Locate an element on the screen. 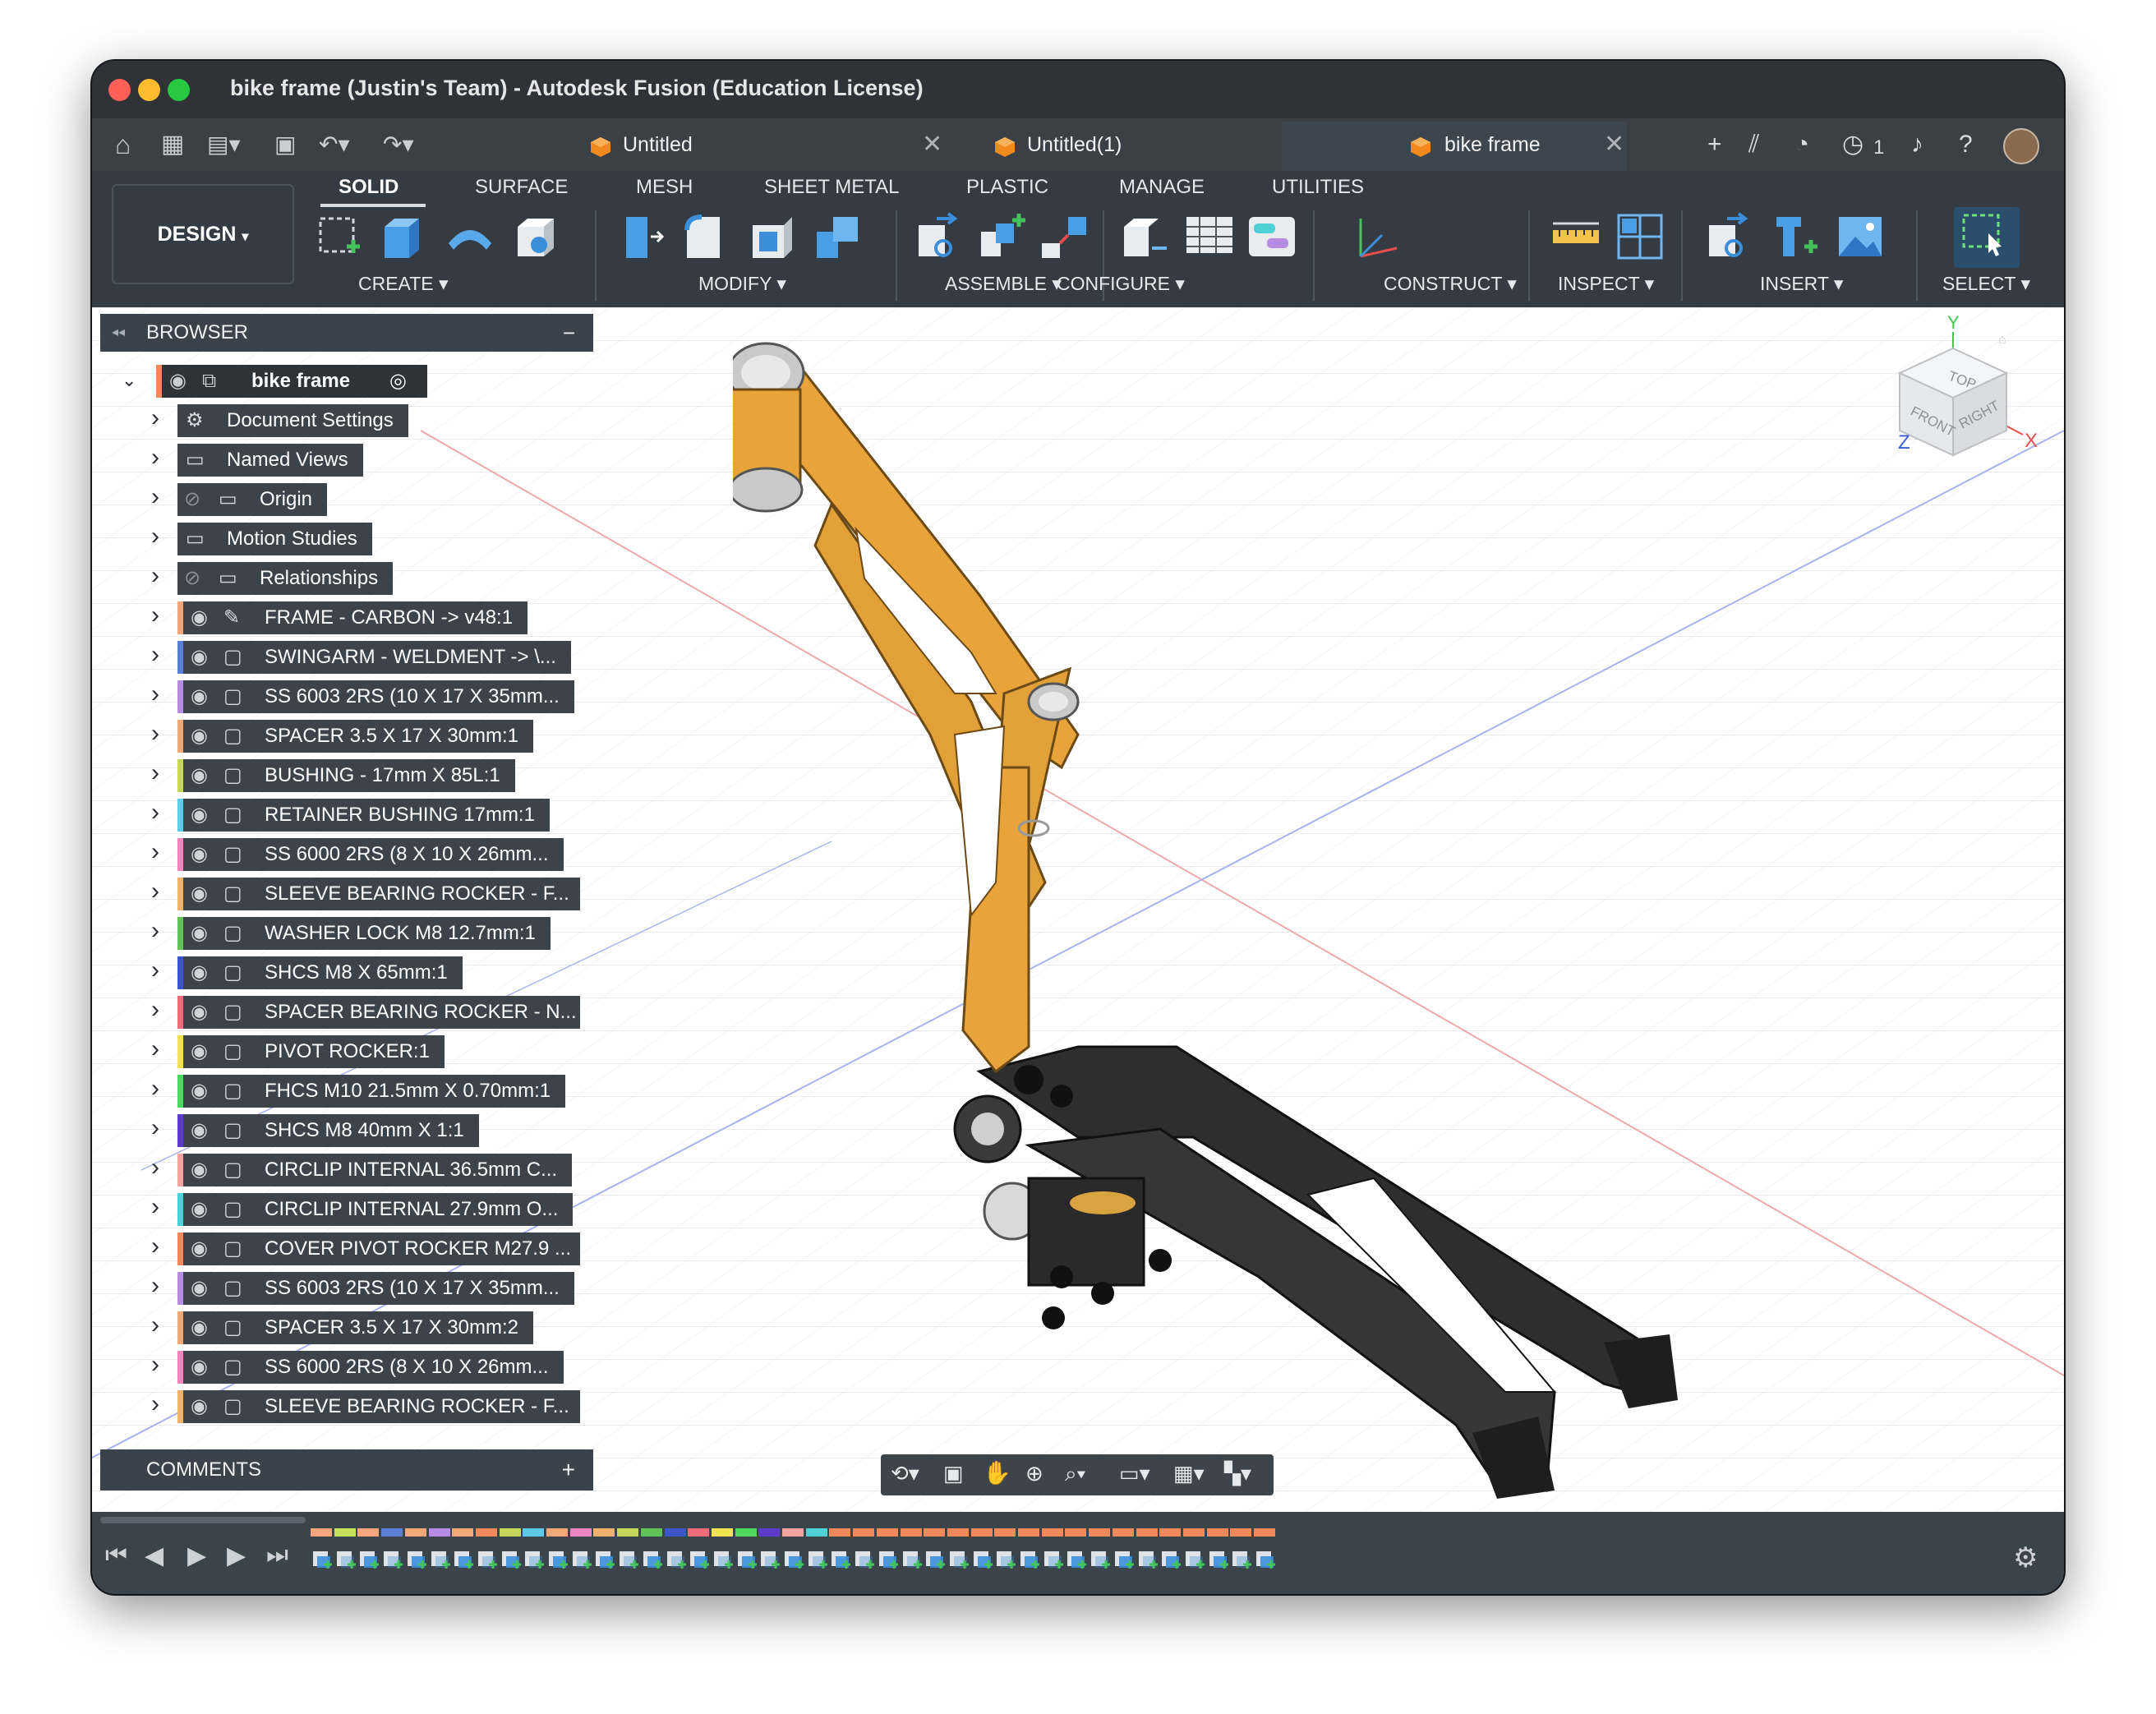 Image resolution: width=2156 pixels, height=1714 pixels. construct-menu: CONSTRUCT ▾ is located at coordinates (1450, 284).